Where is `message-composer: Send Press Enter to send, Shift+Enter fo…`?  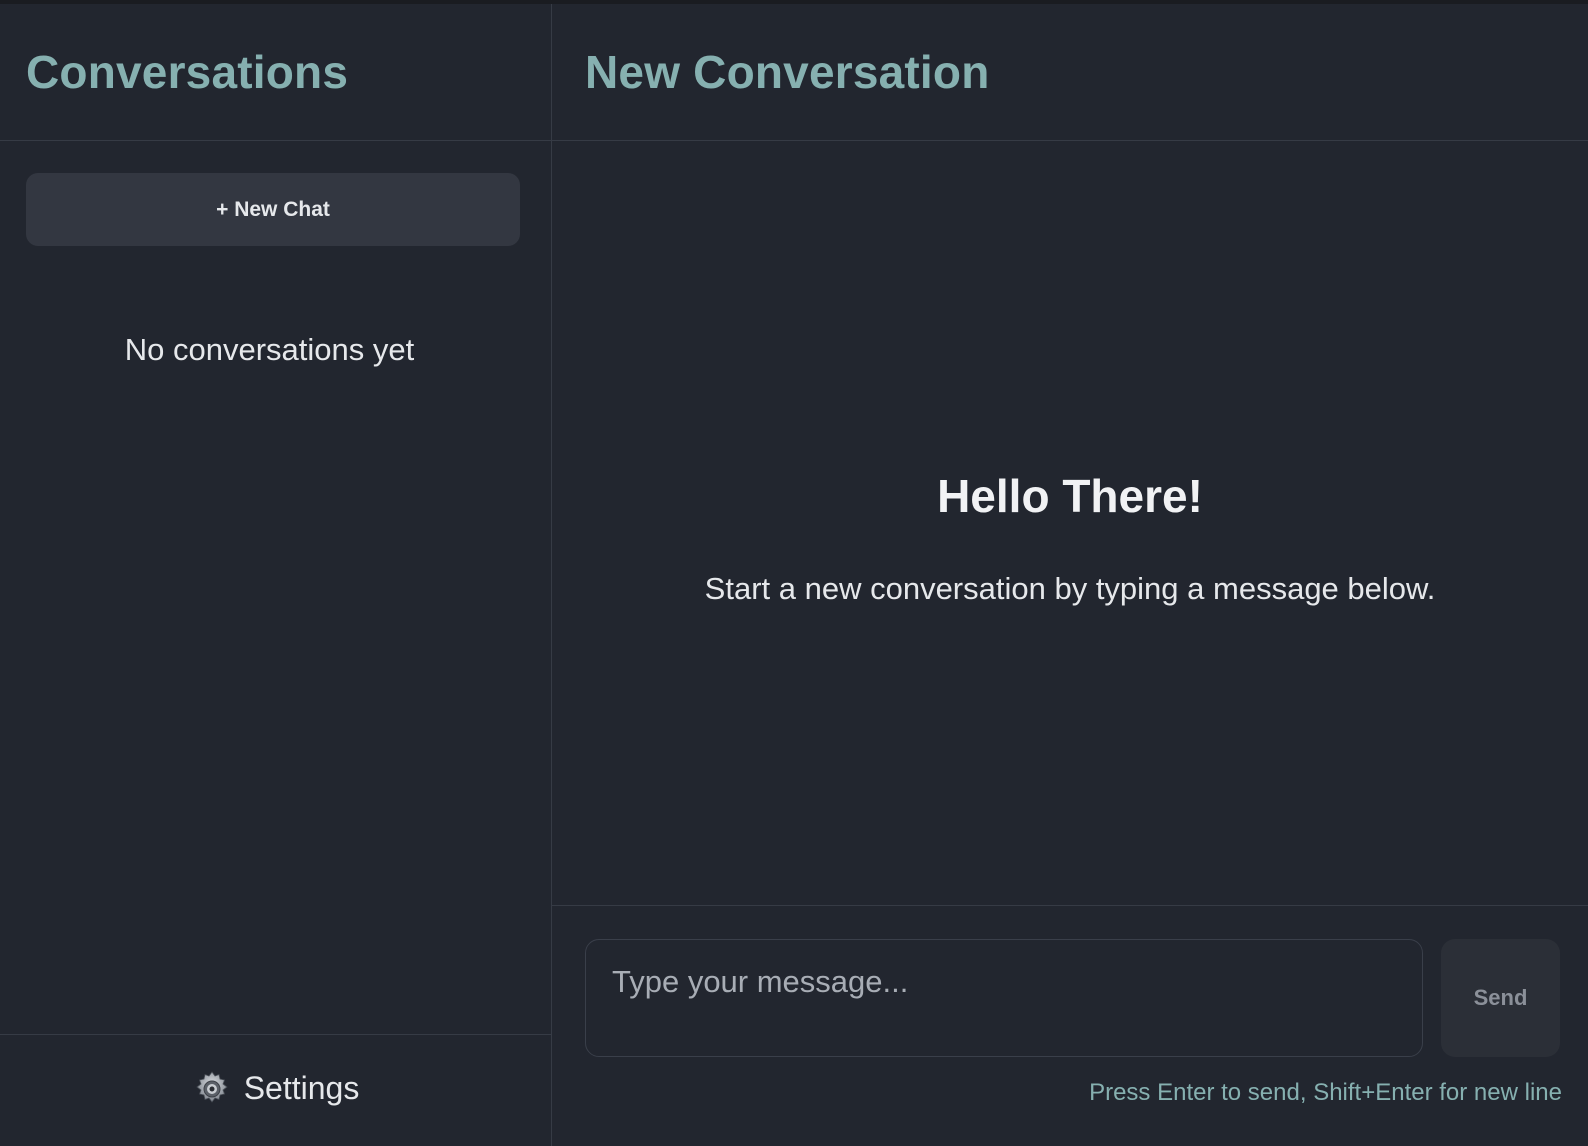
message-composer: Send Press Enter to send, Shift+Enter fo… is located at coordinates (1070, 1026).